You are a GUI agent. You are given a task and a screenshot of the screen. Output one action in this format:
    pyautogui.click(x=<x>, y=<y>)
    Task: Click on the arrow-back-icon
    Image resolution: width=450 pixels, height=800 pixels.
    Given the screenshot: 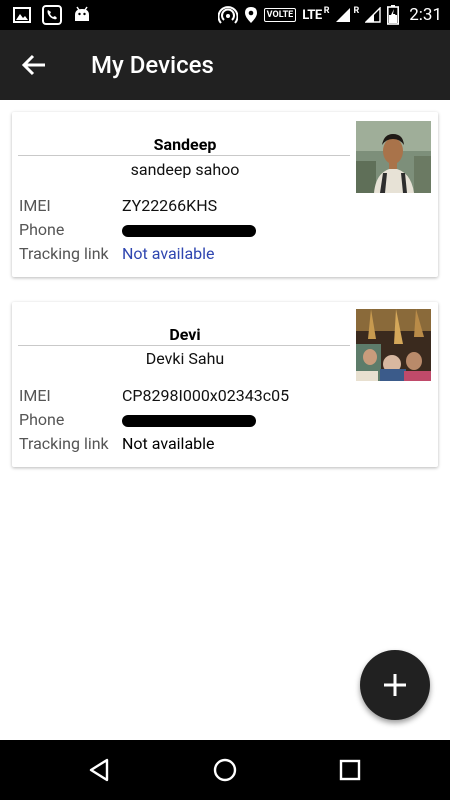 What is the action you would take?
    pyautogui.click(x=34, y=65)
    